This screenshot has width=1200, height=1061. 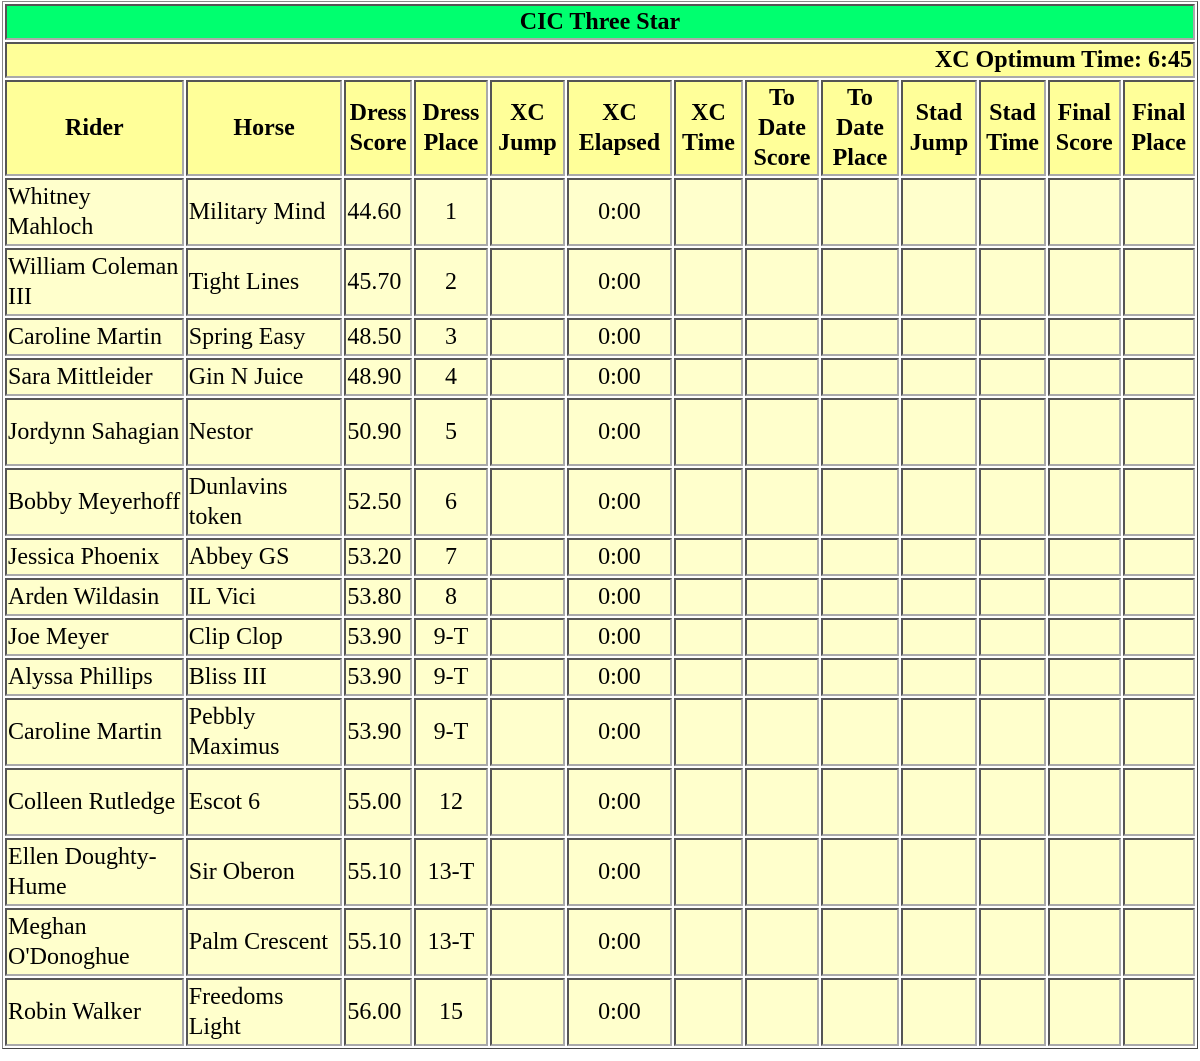 I want to click on cell-rider: Robin Walker, so click(x=94, y=1012).